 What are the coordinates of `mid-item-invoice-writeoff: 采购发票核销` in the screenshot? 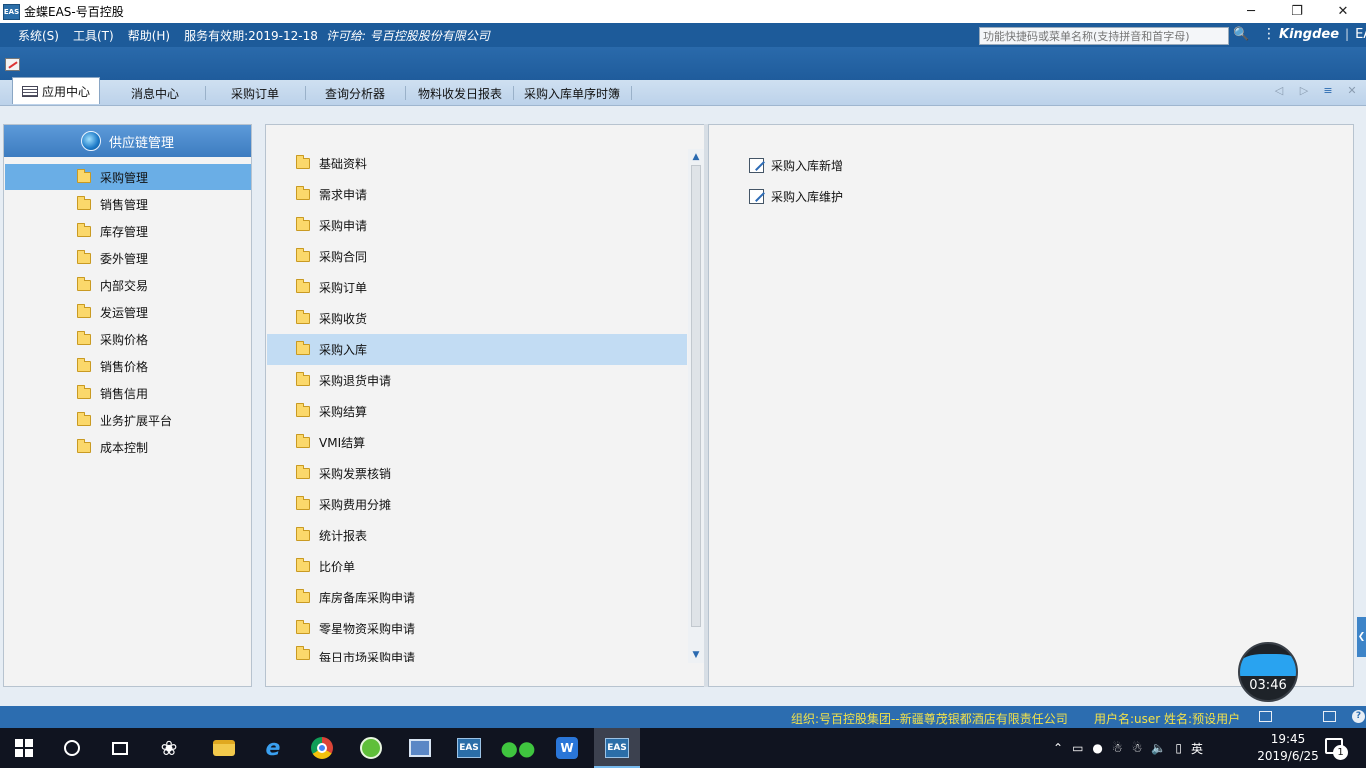 It's located at (477, 473).